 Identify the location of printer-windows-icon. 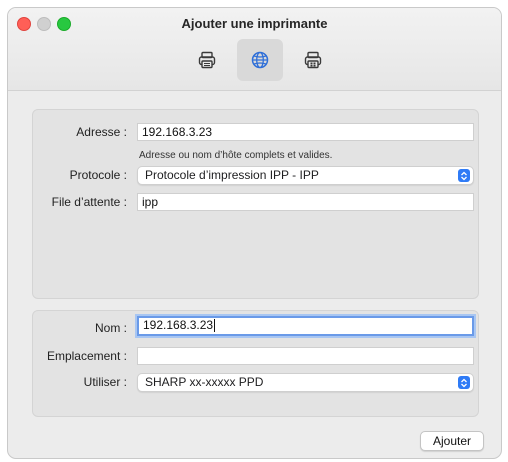
(313, 60).